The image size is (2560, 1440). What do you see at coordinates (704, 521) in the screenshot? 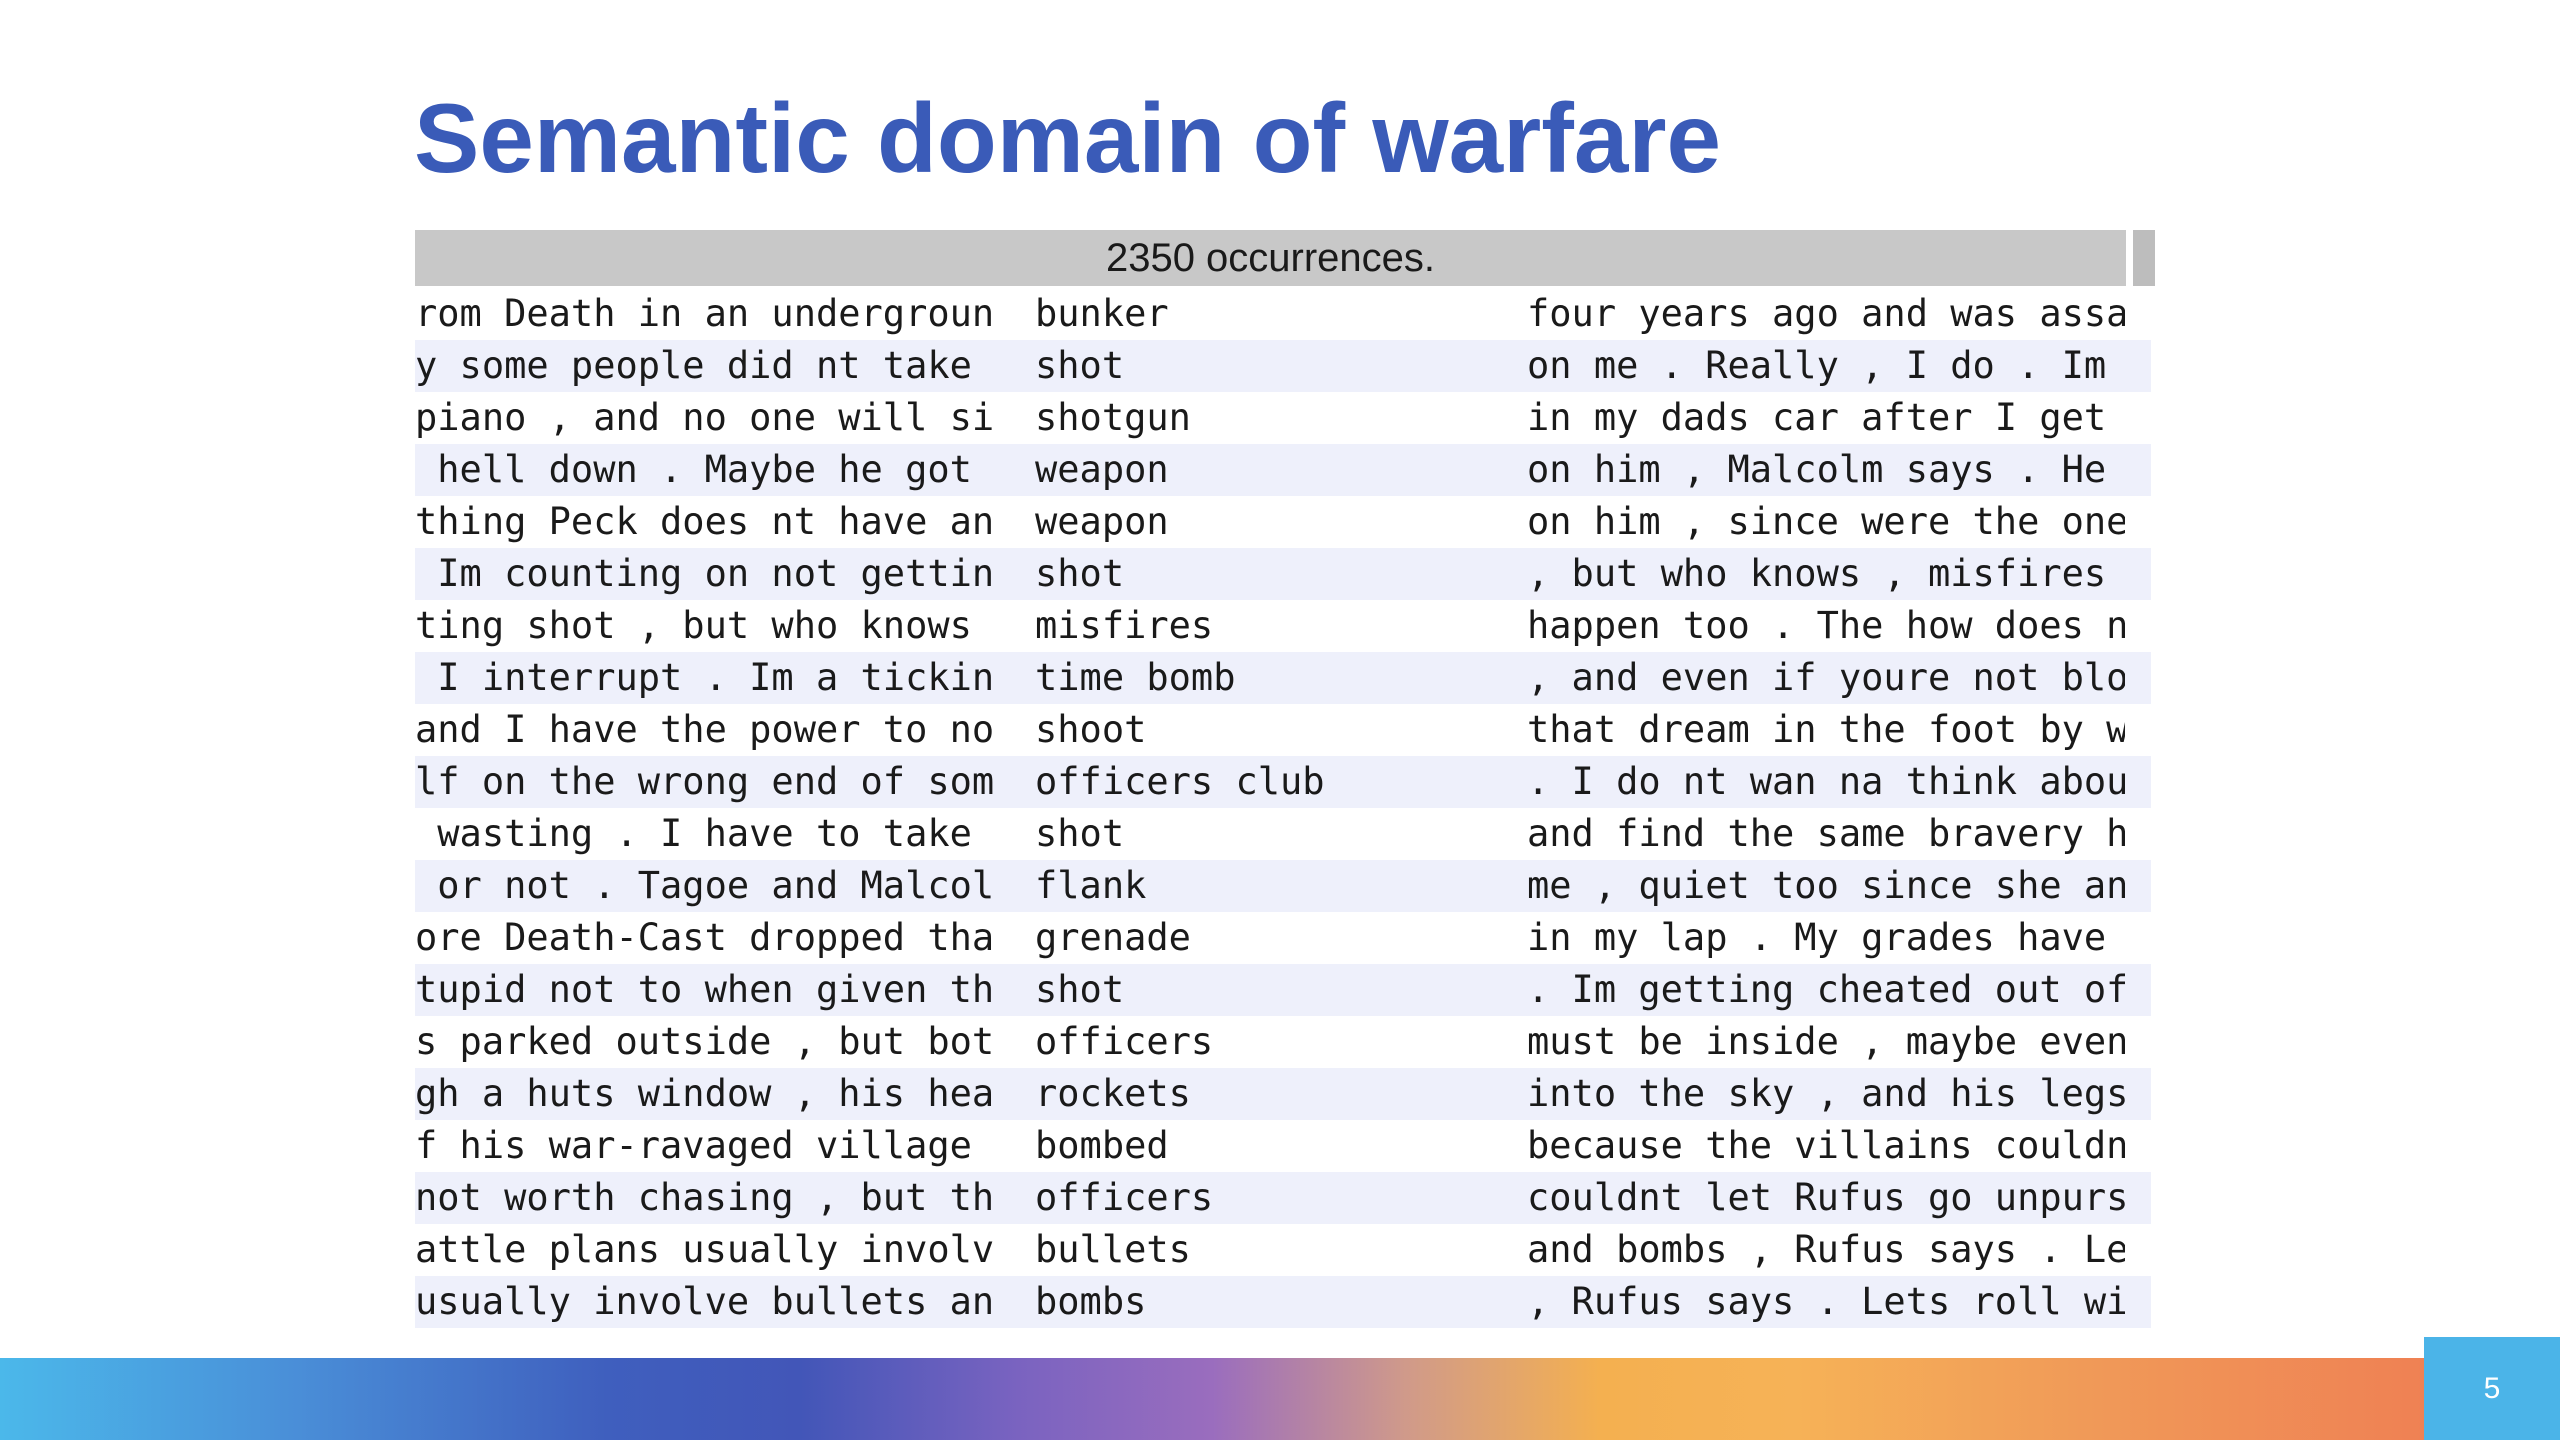
I see `left-context: thing Peck does nt have any` at bounding box center [704, 521].